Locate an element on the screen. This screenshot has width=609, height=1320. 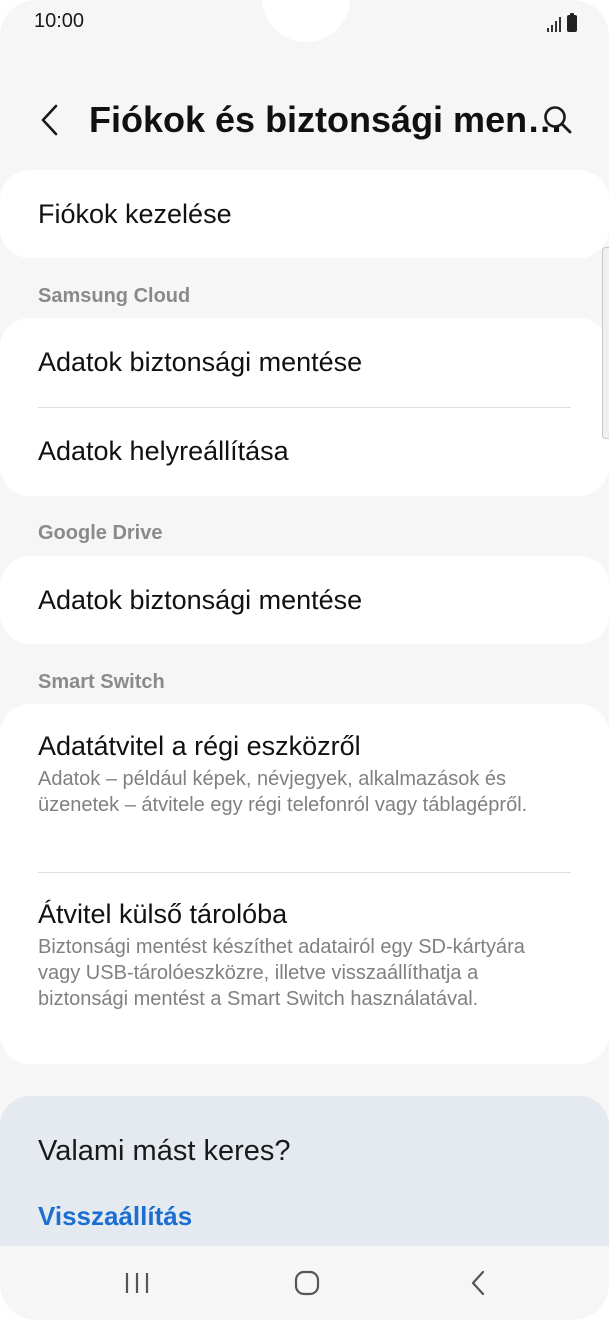
search-button is located at coordinates (558, 120).